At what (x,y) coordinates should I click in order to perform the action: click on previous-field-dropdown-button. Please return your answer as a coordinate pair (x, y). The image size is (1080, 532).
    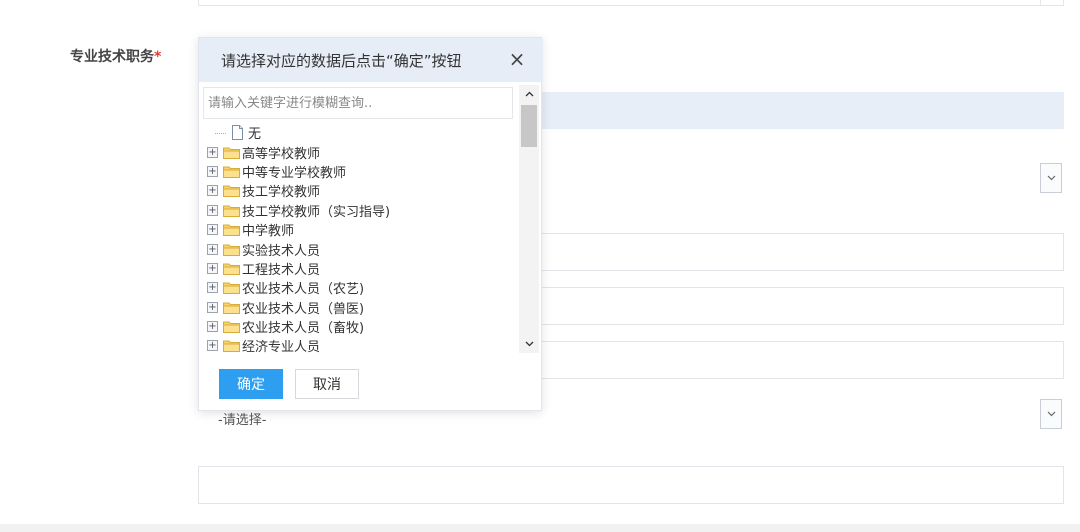
    Looking at the image, I should click on (1052, 3).